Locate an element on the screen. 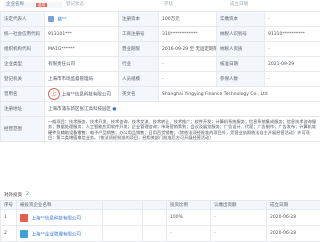 This screenshot has width=320, height=242. cell-label: 组织机构代码 is located at coordinates (23, 49).